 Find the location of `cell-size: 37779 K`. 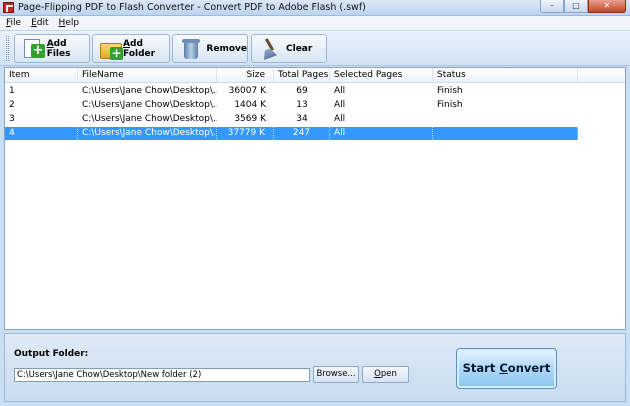

cell-size: 37779 K is located at coordinates (245, 133).